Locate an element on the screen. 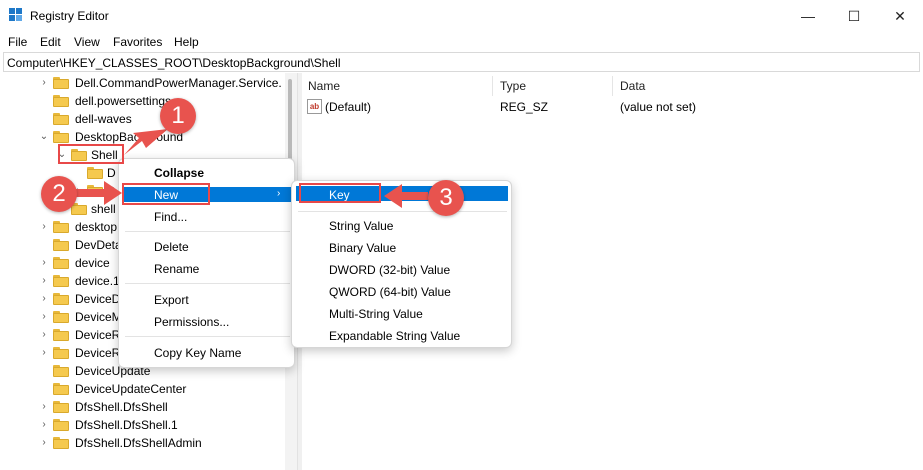 This screenshot has height=470, width=923. string-value-icon: ab is located at coordinates (314, 106).